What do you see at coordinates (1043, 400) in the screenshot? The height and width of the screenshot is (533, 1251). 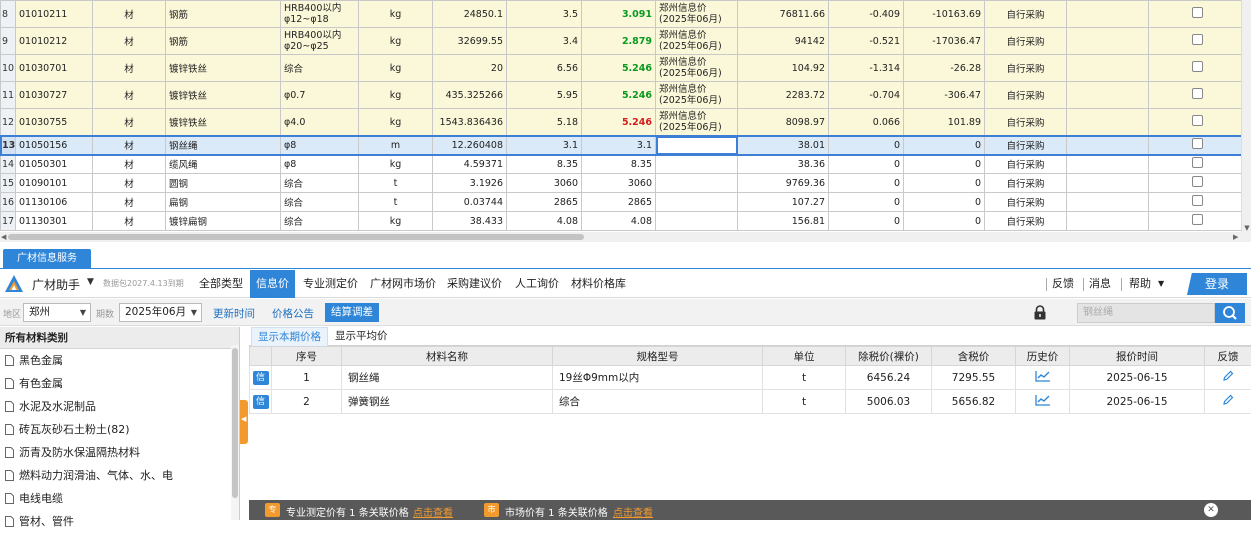 I see `trend-chart-icon` at bounding box center [1043, 400].